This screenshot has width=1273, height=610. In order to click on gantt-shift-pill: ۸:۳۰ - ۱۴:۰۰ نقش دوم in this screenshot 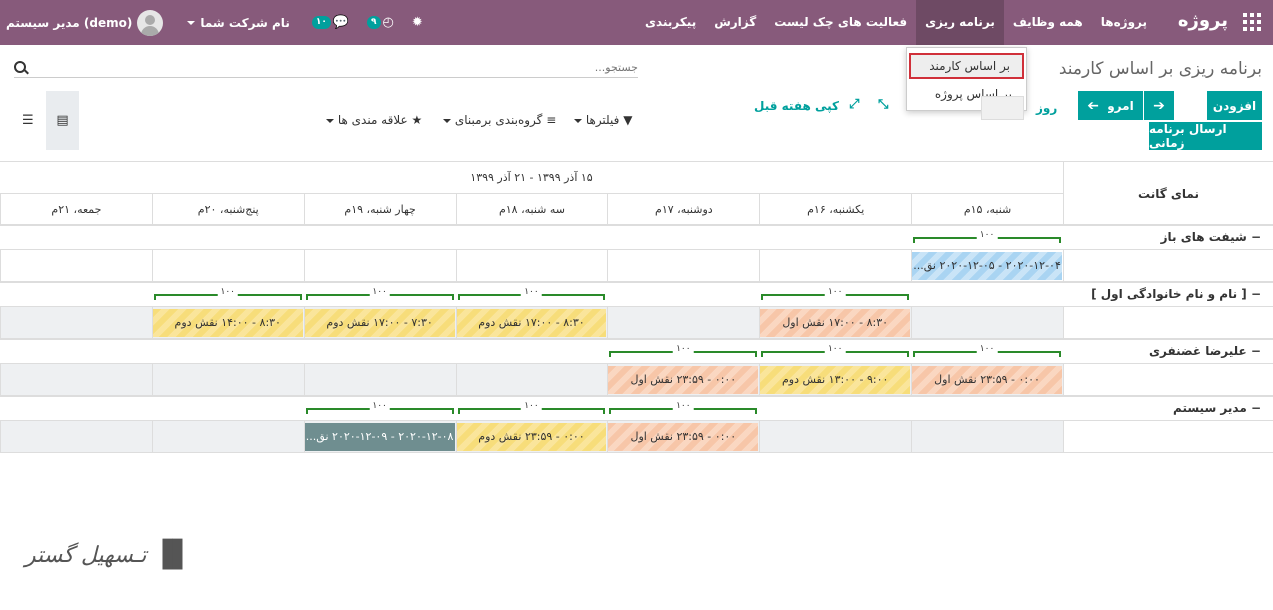, I will do `click(227, 323)`.